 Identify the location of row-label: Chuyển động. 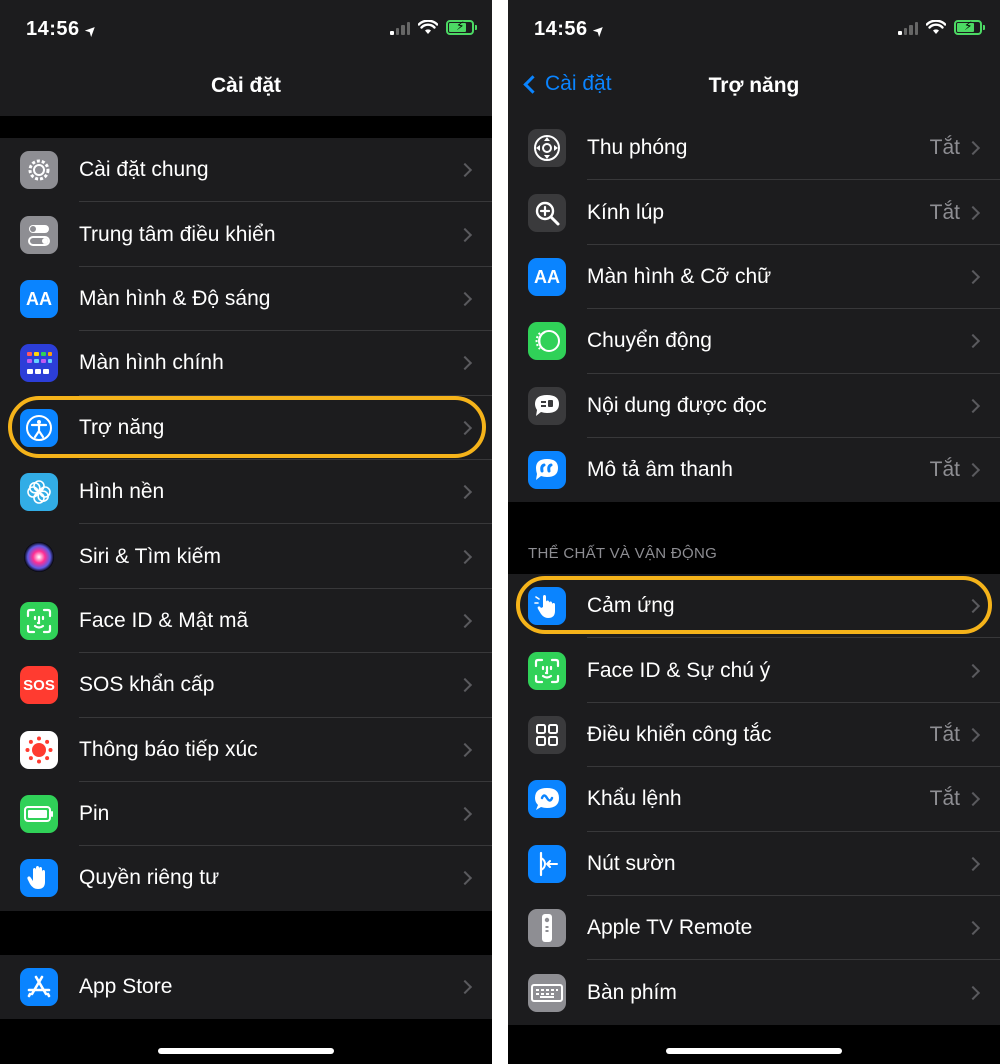
(649, 341).